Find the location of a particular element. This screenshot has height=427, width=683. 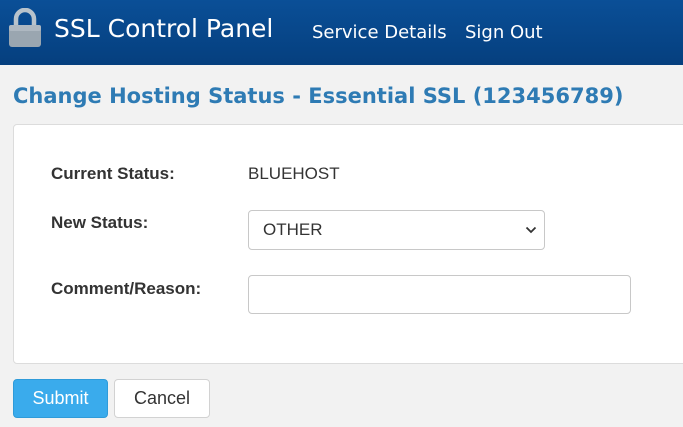

new-status-selected-value: OTHER is located at coordinates (293, 229).